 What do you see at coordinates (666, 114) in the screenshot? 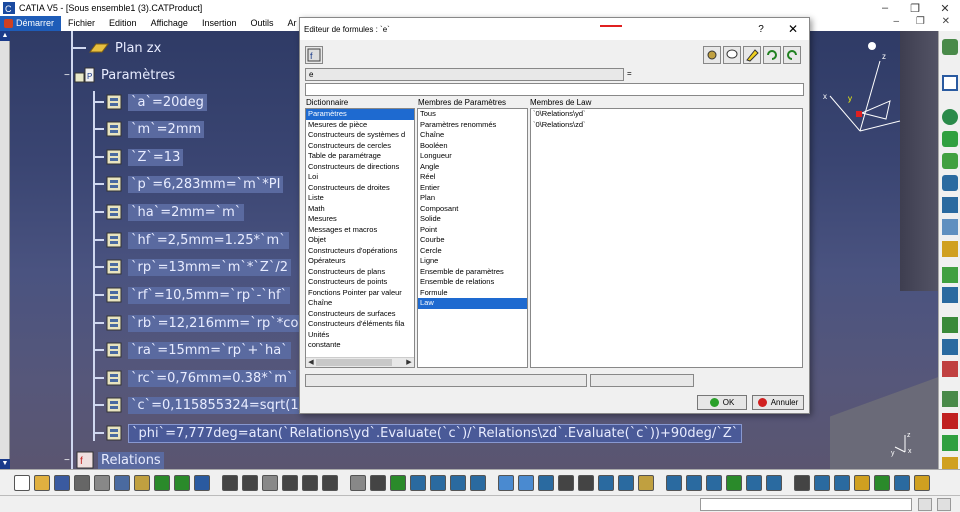
I see `membre-law-item: `0\Relations\yd`` at bounding box center [666, 114].